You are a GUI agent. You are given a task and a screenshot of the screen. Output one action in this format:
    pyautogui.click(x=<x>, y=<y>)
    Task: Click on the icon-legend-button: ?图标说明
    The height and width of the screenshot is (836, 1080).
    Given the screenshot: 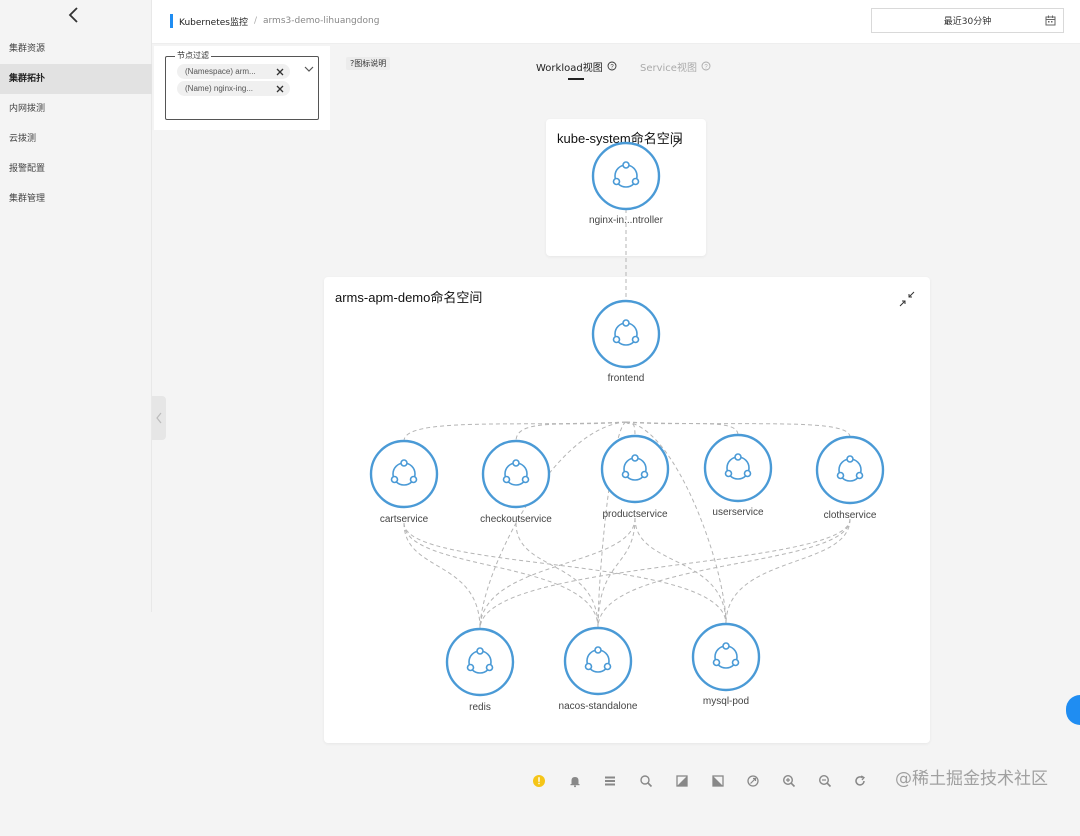 What is the action you would take?
    pyautogui.click(x=368, y=63)
    